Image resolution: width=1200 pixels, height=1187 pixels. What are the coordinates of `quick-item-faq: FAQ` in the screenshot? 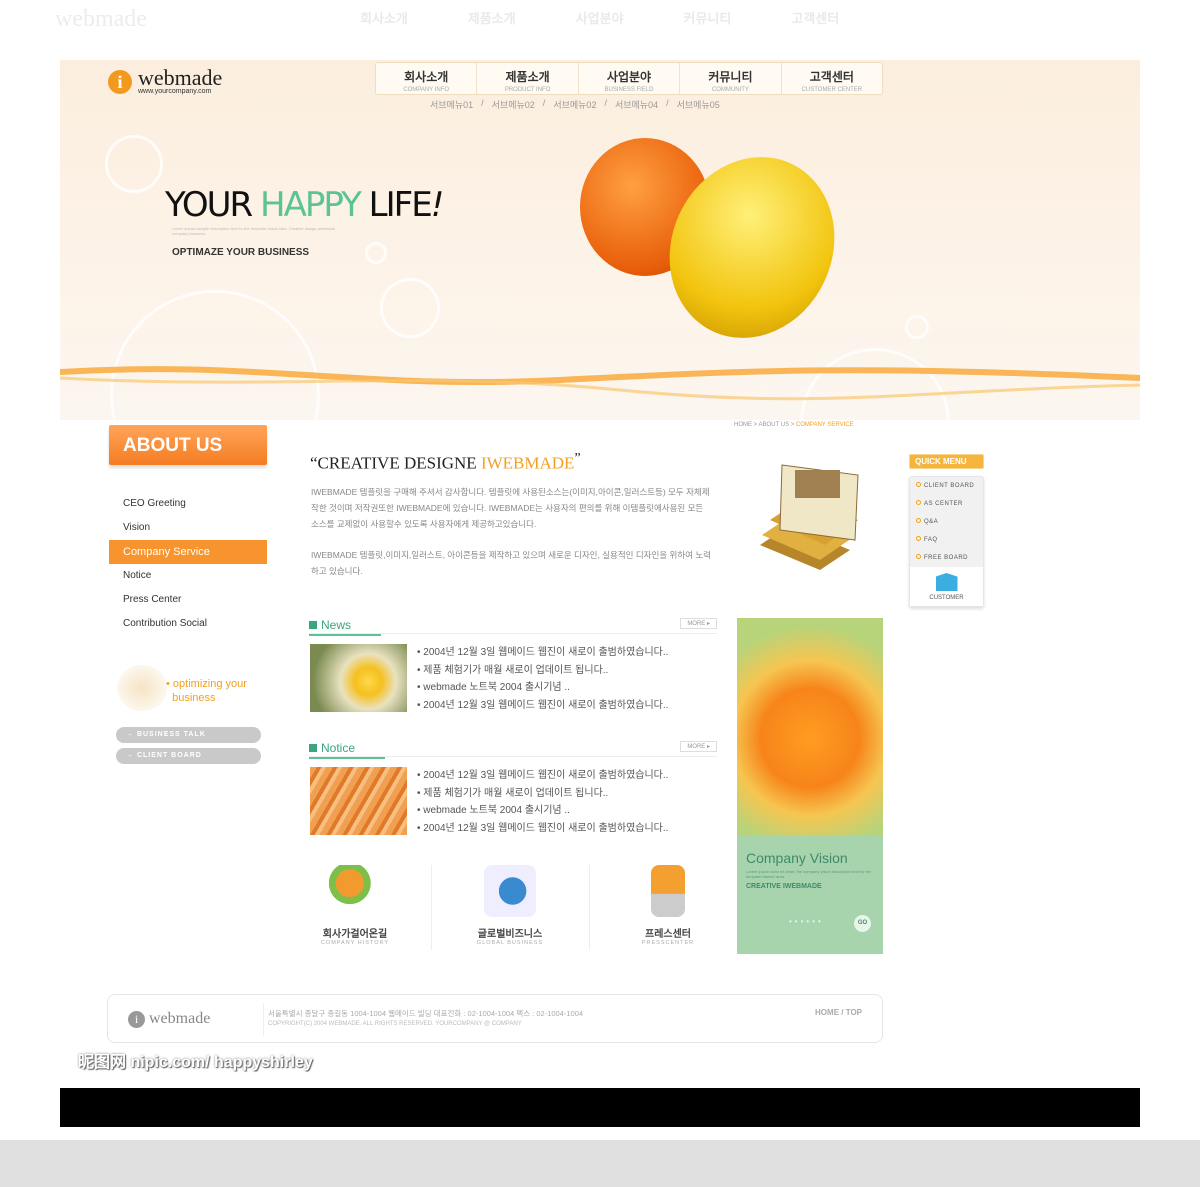 It's located at (946, 540).